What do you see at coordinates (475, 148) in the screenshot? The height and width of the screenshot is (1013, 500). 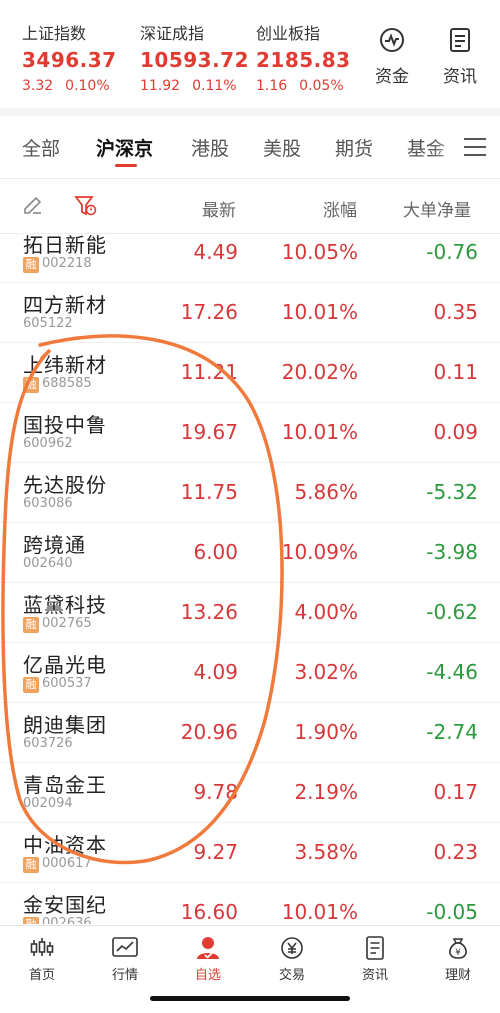 I see `menu-icon` at bounding box center [475, 148].